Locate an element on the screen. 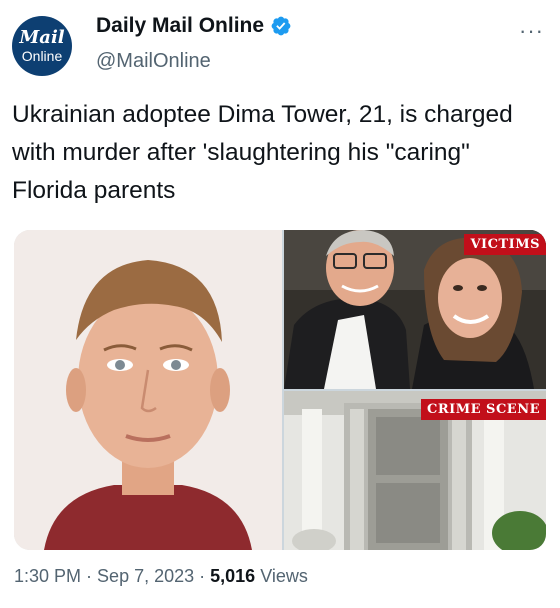  crime-scene-tag: CRIME SCENE is located at coordinates (483, 409).